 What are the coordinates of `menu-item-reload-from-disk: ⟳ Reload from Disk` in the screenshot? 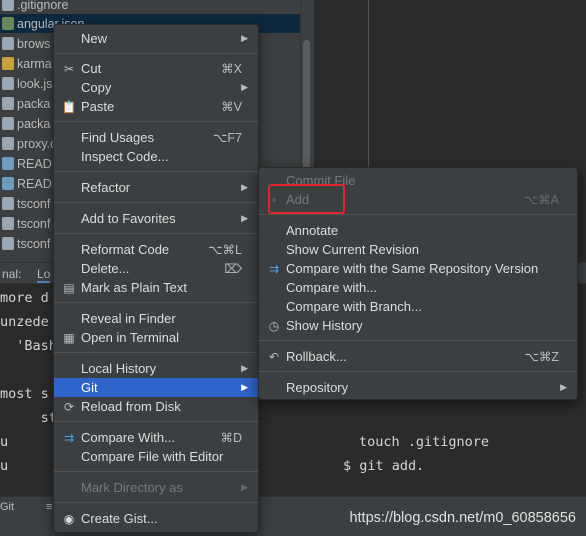 It's located at (156, 406).